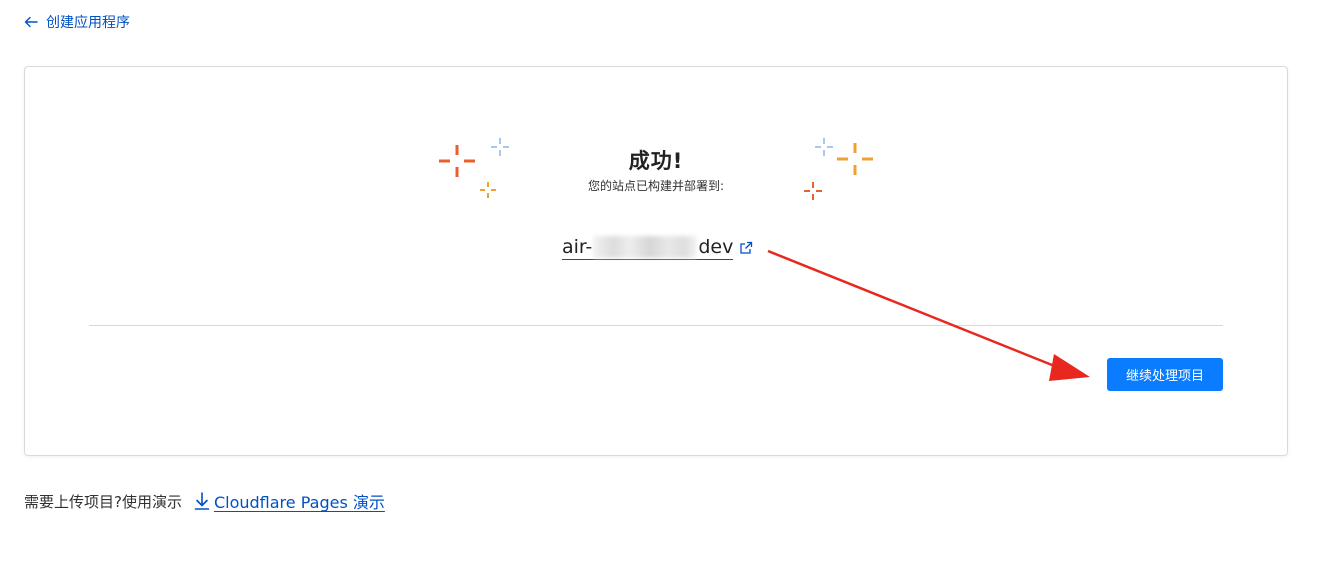  What do you see at coordinates (656, 325) in the screenshot?
I see `divider` at bounding box center [656, 325].